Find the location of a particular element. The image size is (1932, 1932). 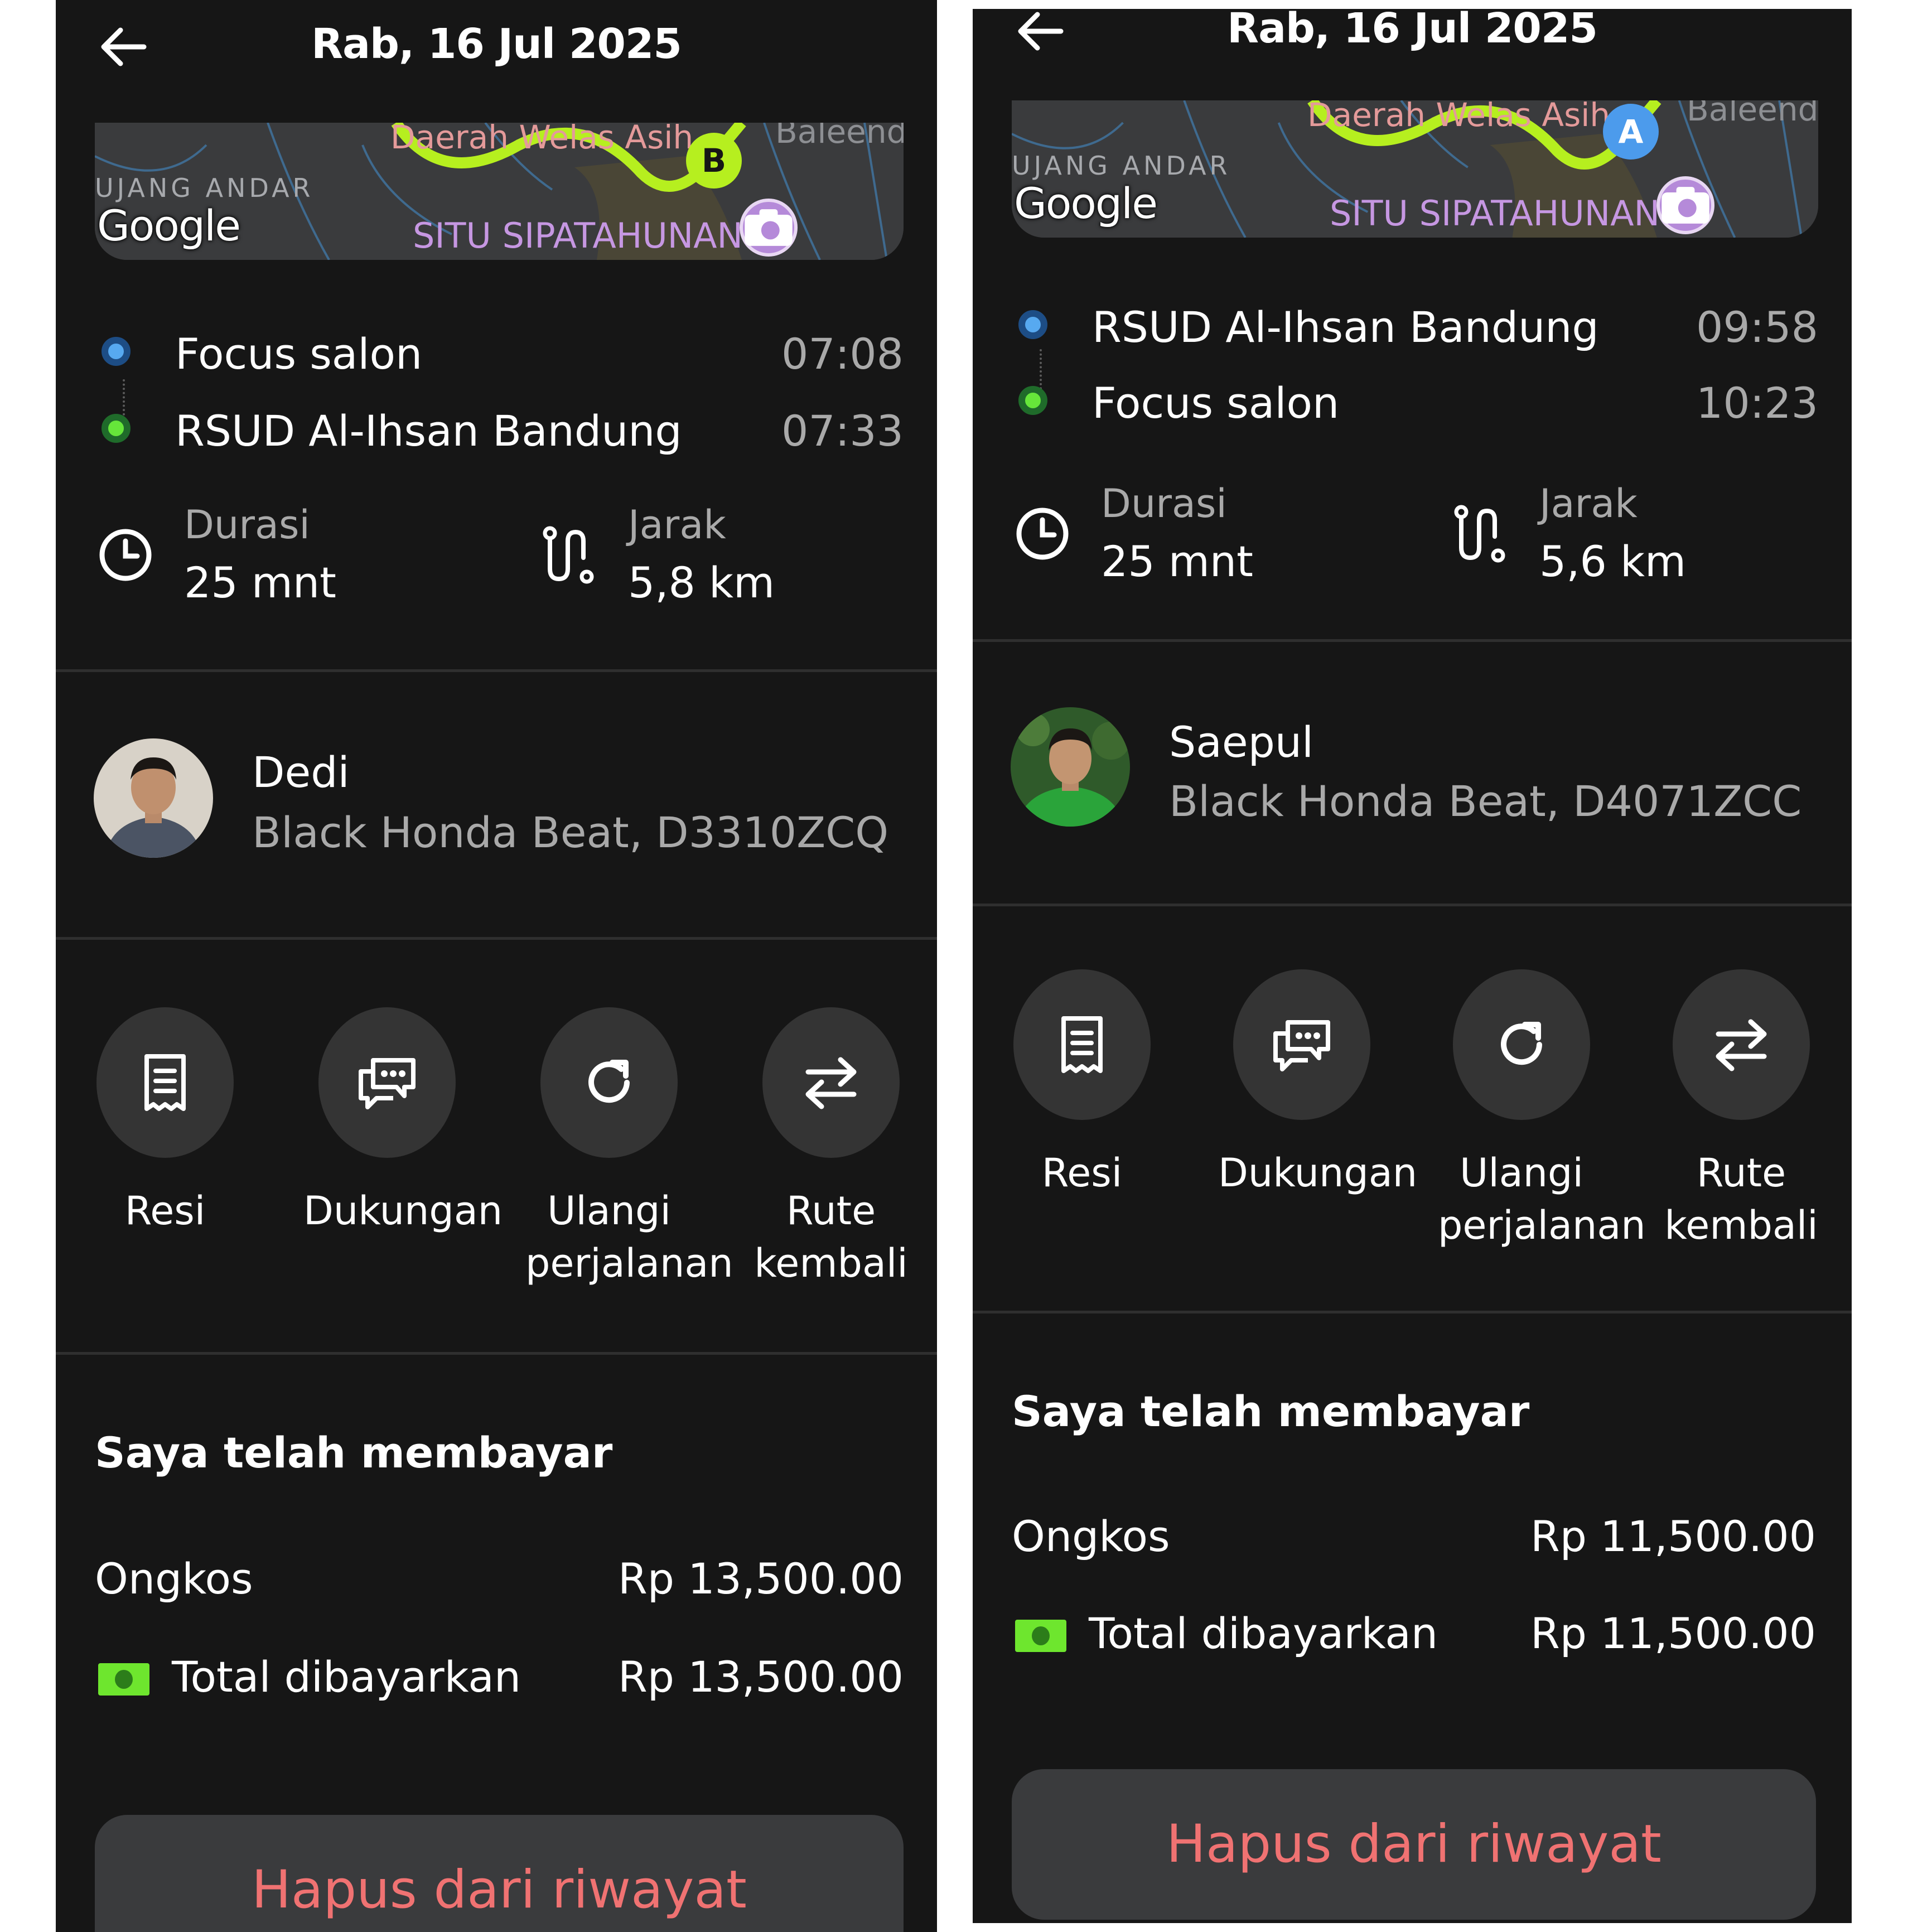

fare-value: Rp 11,500.00 is located at coordinates (1673, 1536).